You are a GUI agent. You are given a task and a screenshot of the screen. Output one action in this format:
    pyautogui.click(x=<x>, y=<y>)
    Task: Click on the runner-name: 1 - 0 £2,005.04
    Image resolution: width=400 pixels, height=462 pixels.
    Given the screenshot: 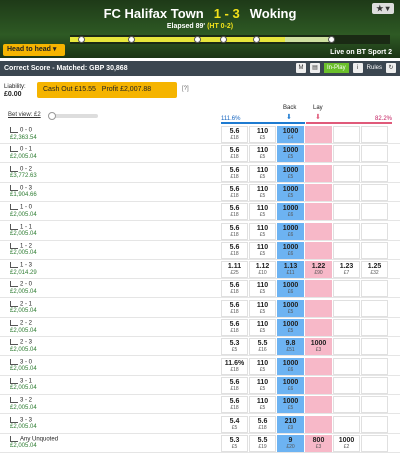 What is the action you would take?
    pyautogui.click(x=23, y=211)
    